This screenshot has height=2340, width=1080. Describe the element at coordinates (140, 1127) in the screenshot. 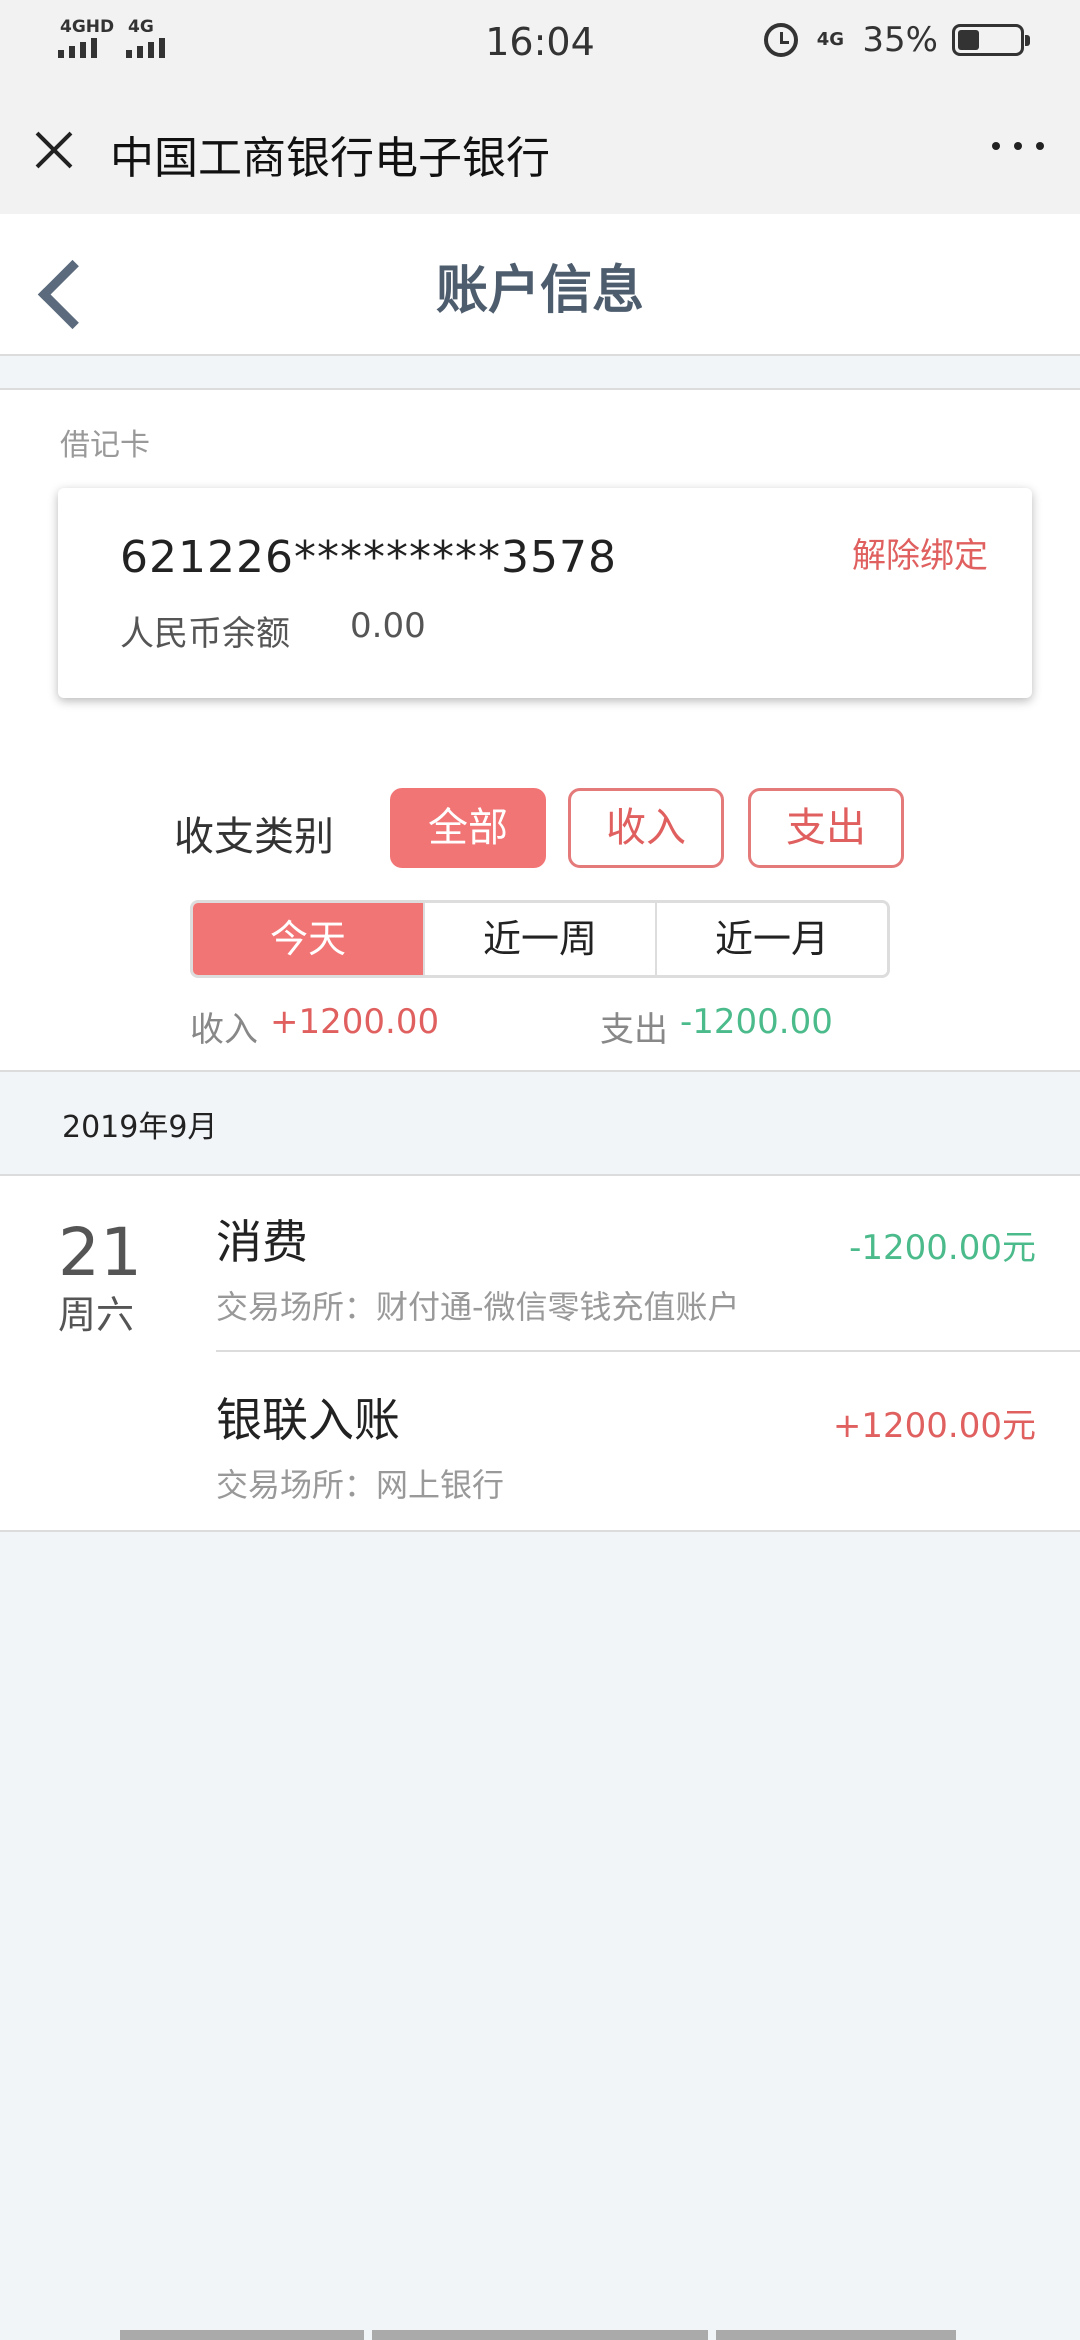

I see `month-header: 2019年9月` at that location.